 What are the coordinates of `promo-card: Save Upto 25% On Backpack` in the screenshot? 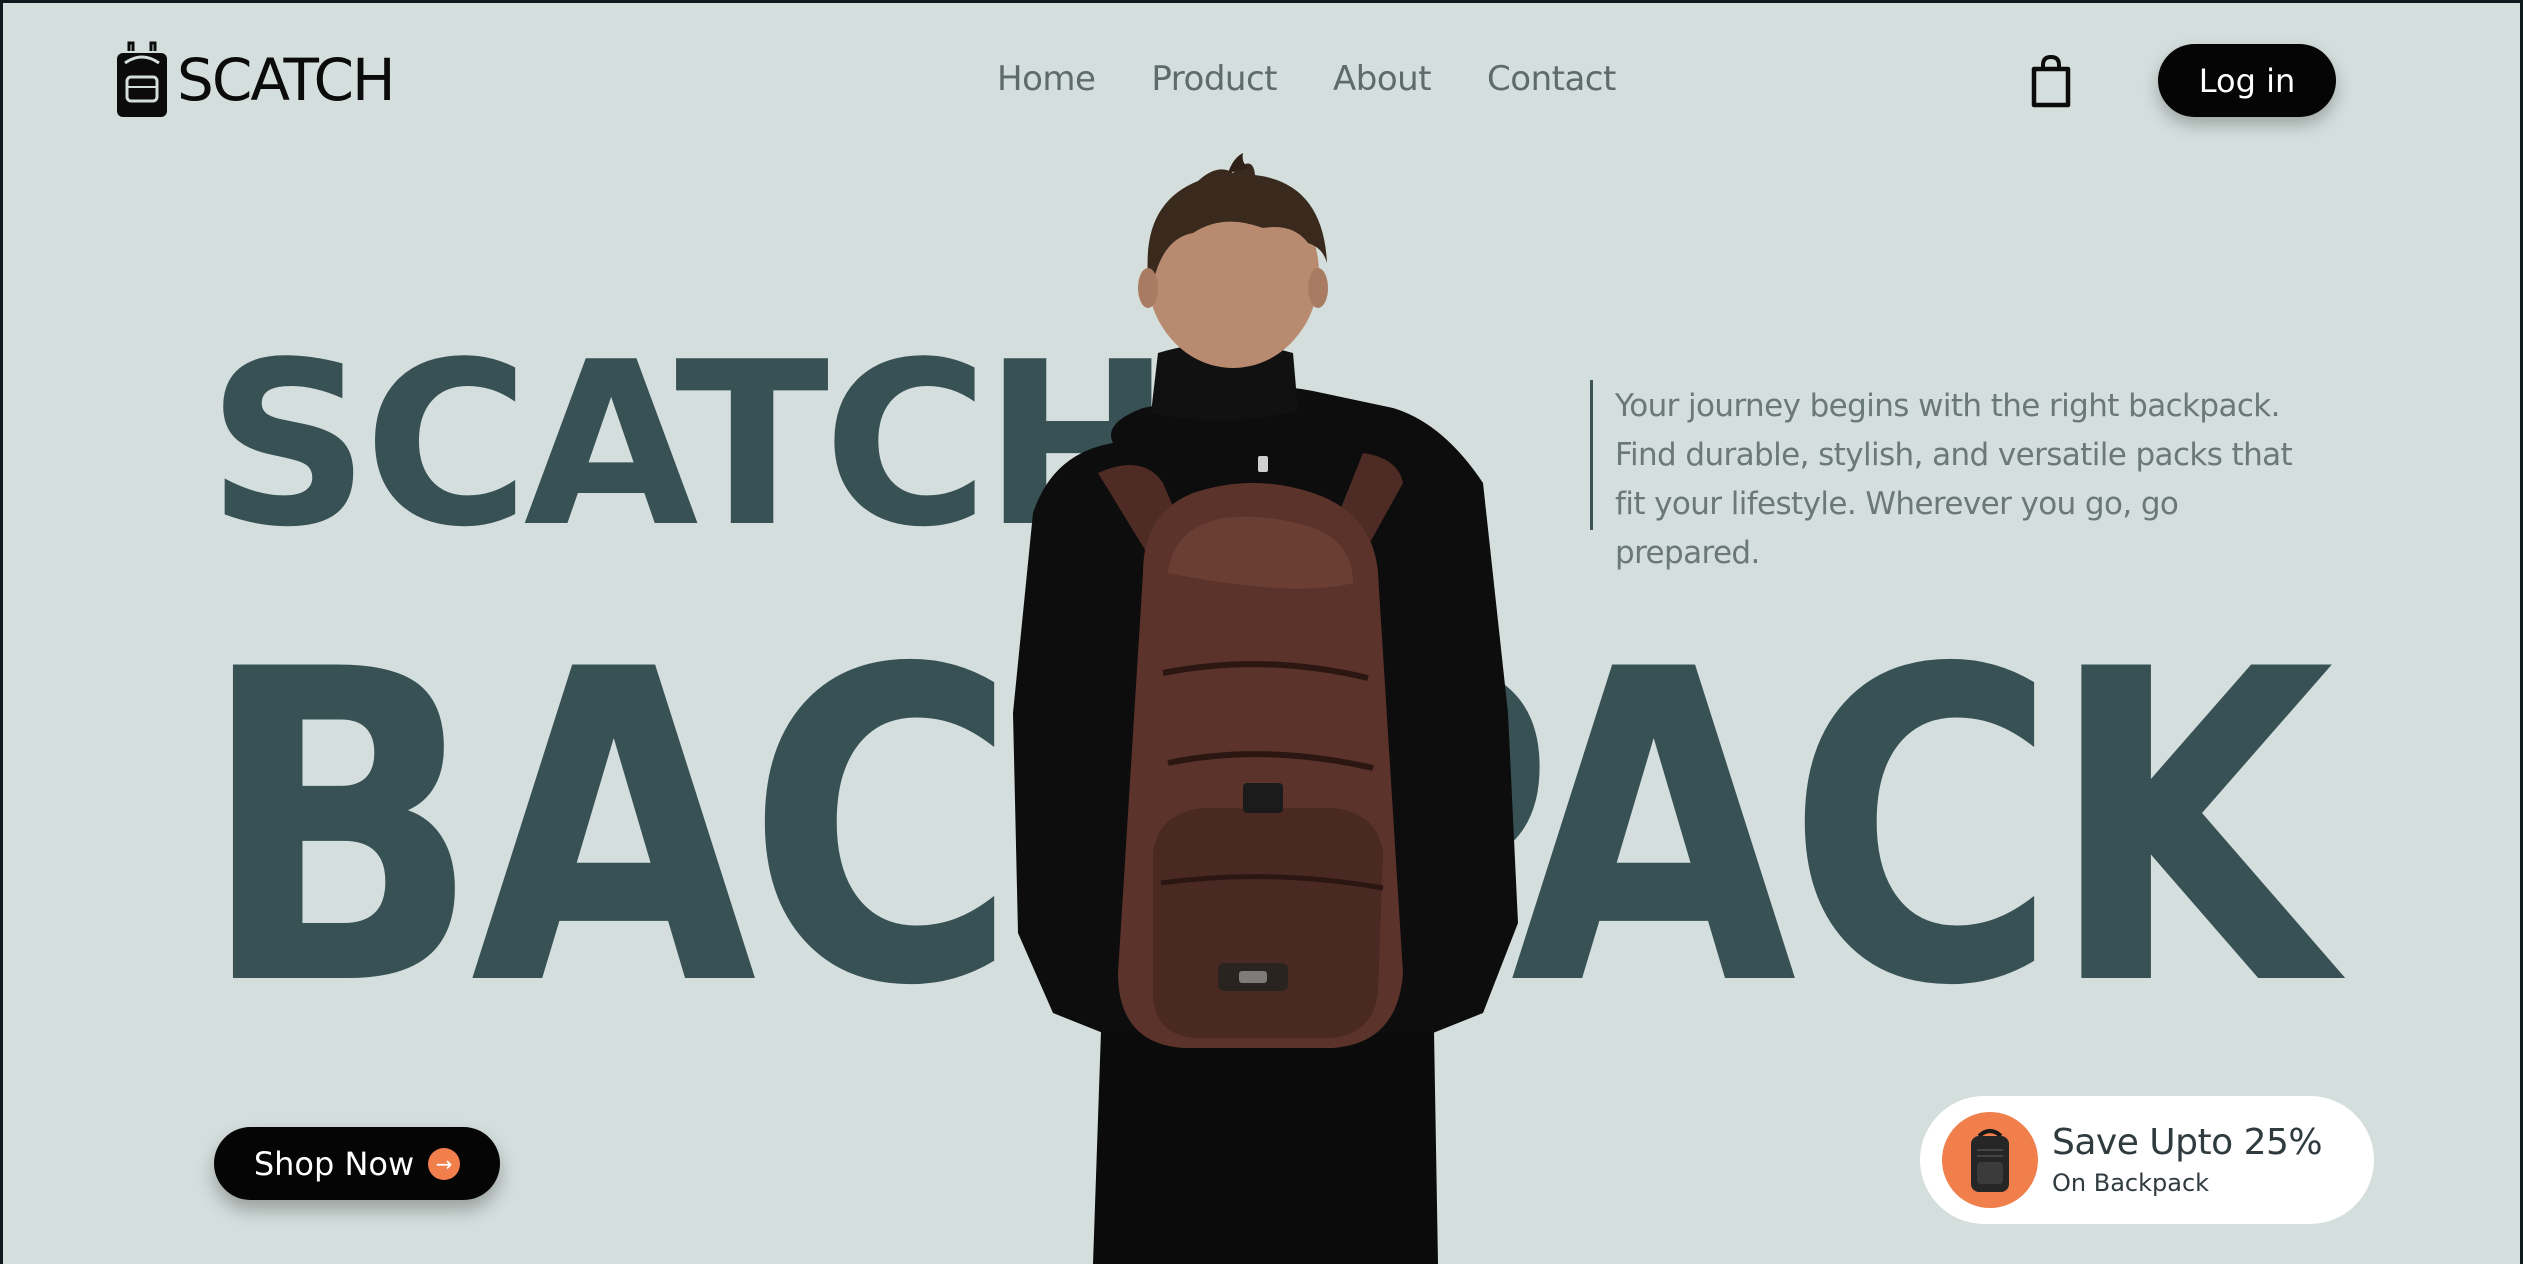 It's located at (2147, 1160).